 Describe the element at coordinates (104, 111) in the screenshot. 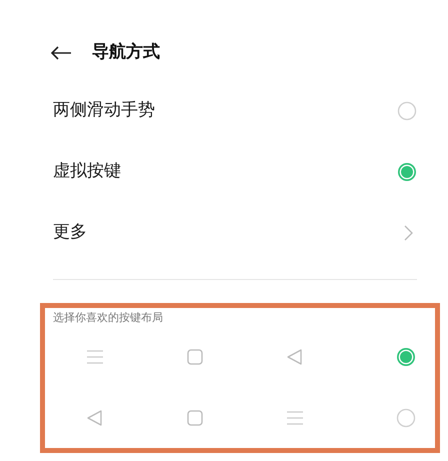

I see `option-label: 两侧滑动手势` at that location.